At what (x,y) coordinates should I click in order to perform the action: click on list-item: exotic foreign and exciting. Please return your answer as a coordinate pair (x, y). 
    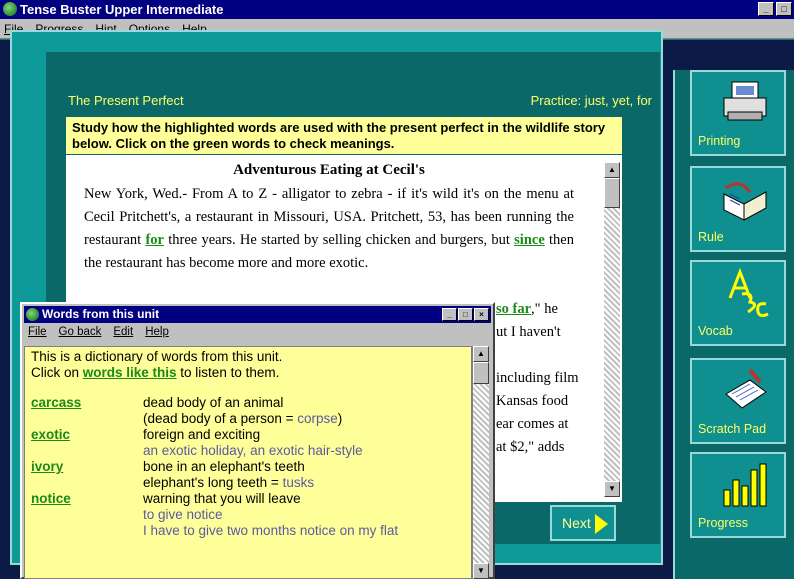
    Looking at the image, I should click on (248, 435).